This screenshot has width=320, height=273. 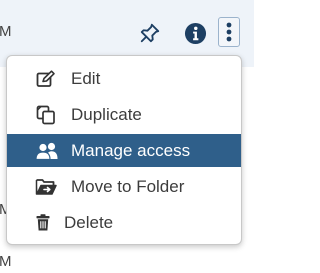 What do you see at coordinates (47, 151) in the screenshot?
I see `users-icon` at bounding box center [47, 151].